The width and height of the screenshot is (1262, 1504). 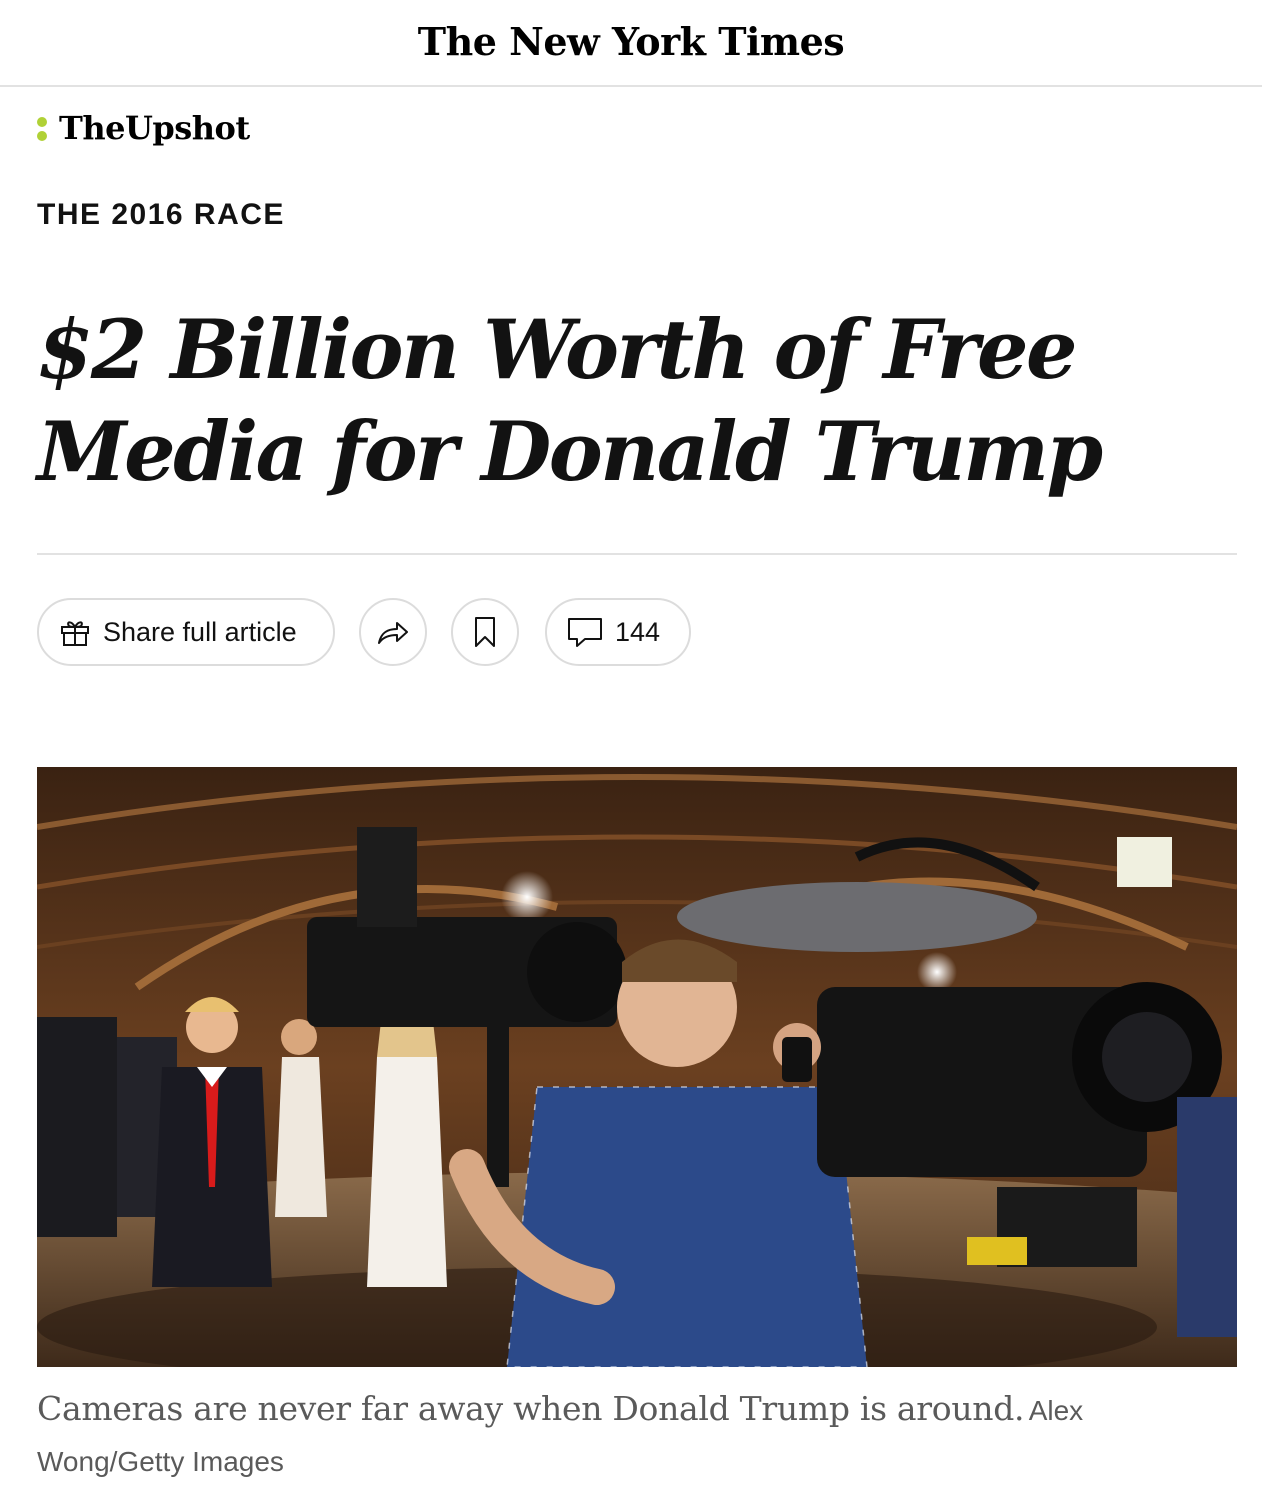 I want to click on article-action-bar: Share full article 144, so click(x=364, y=632).